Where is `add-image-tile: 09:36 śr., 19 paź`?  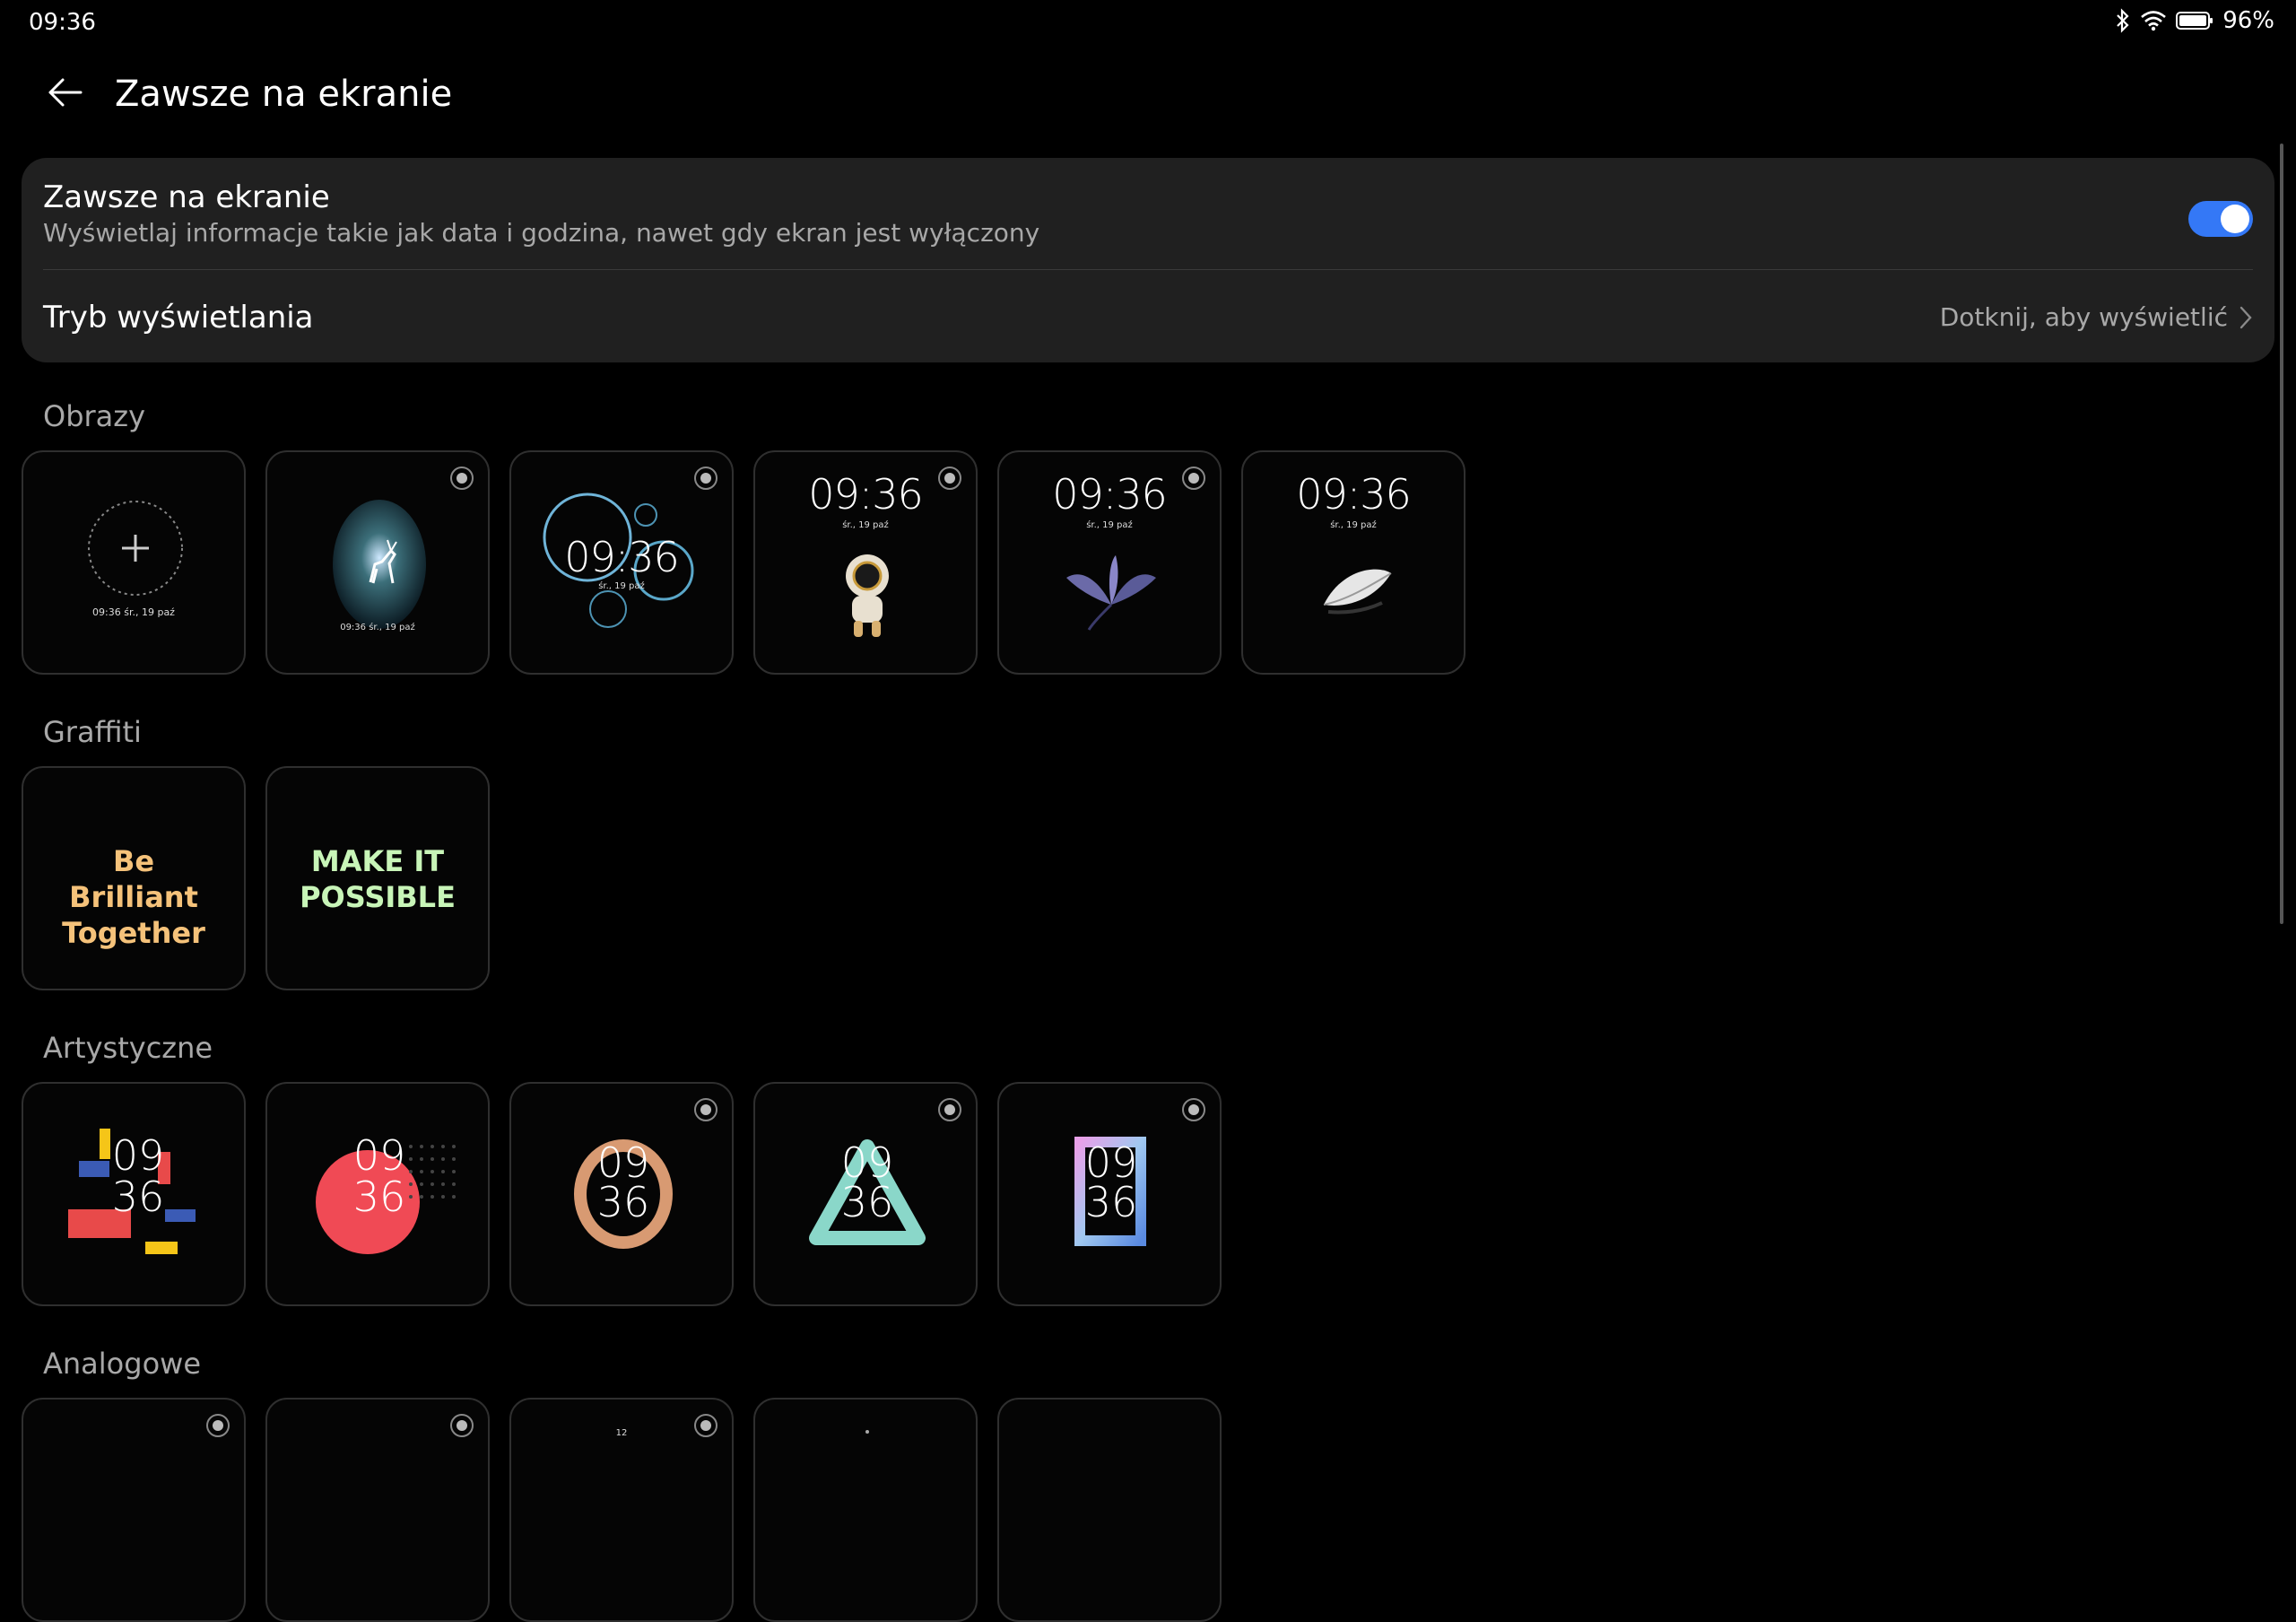
add-image-tile: 09:36 śr., 19 paź is located at coordinates (134, 563).